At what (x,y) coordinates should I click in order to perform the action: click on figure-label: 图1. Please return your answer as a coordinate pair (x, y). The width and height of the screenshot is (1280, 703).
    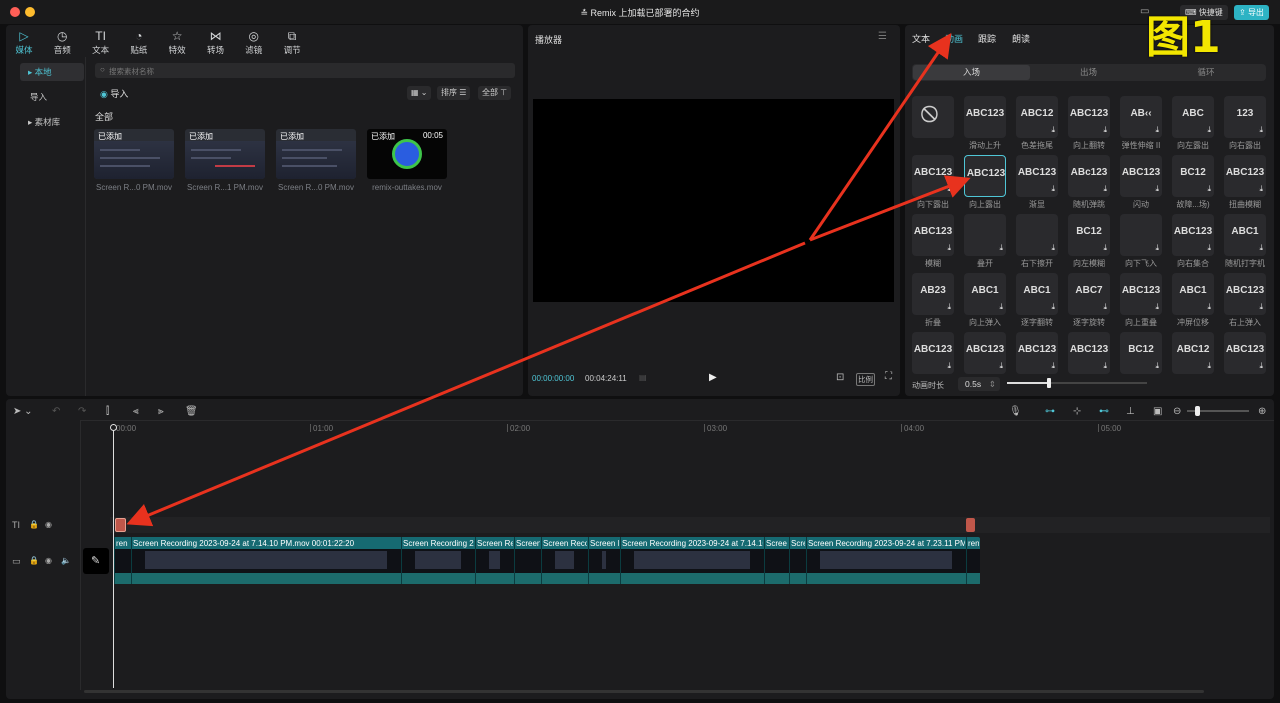
    Looking at the image, I should click on (1183, 37).